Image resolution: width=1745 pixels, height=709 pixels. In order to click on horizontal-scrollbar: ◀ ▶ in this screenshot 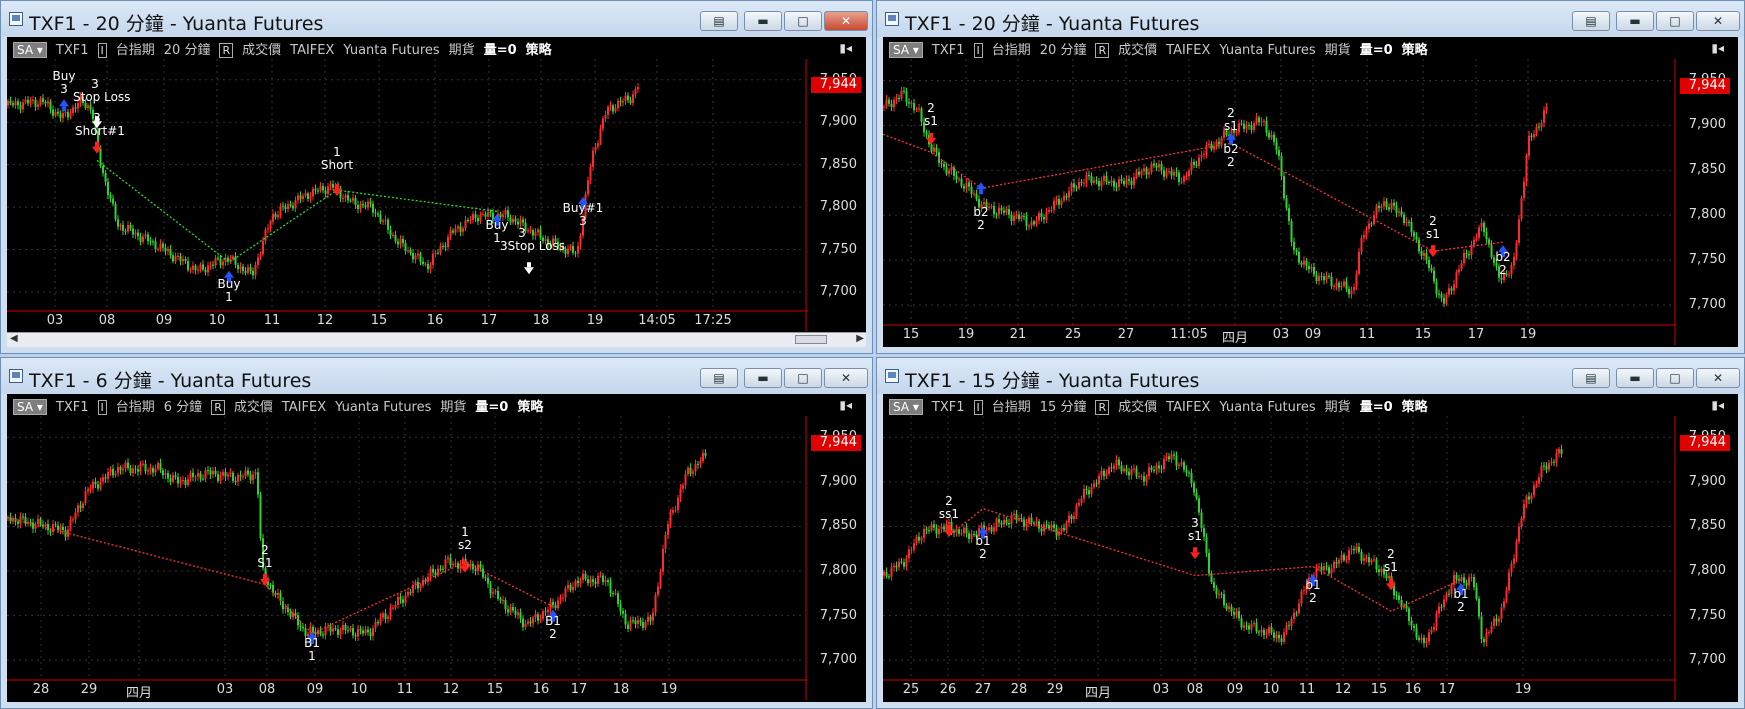, I will do `click(436, 339)`.